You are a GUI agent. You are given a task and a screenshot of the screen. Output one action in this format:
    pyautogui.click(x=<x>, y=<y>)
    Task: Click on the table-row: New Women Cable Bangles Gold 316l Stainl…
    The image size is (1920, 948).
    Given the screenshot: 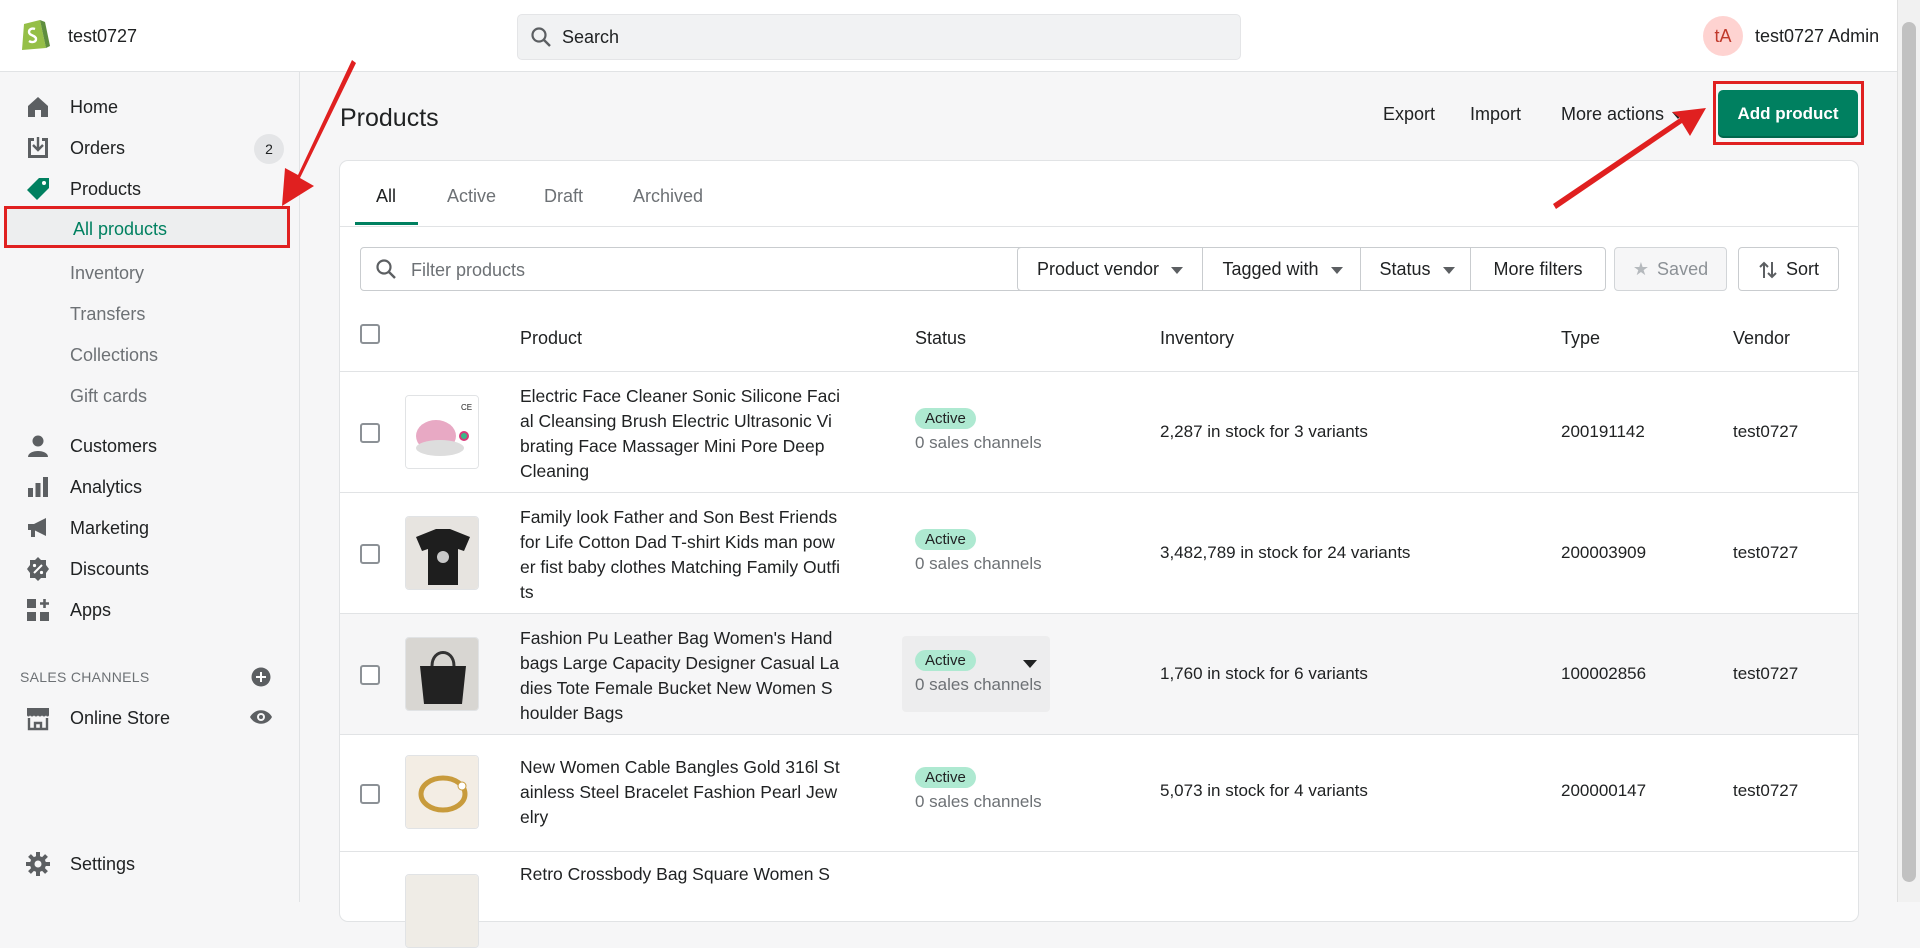 What is the action you would take?
    pyautogui.click(x=1099, y=793)
    